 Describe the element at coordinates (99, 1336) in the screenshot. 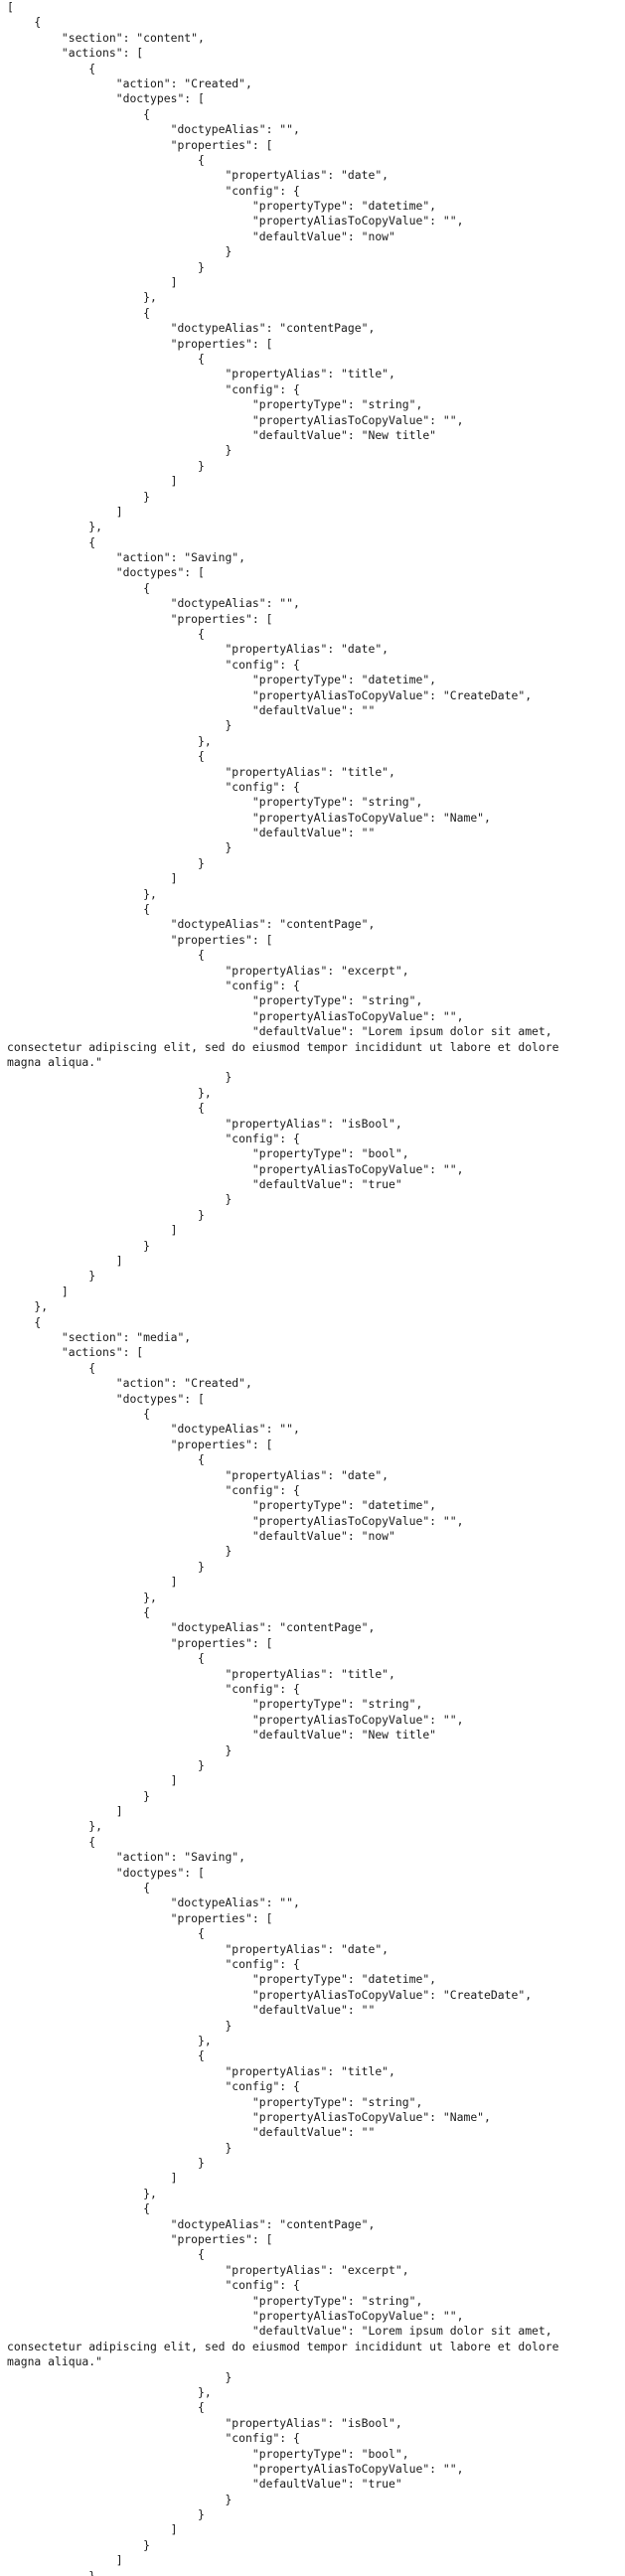

I see `code-line: "section": "media",` at that location.